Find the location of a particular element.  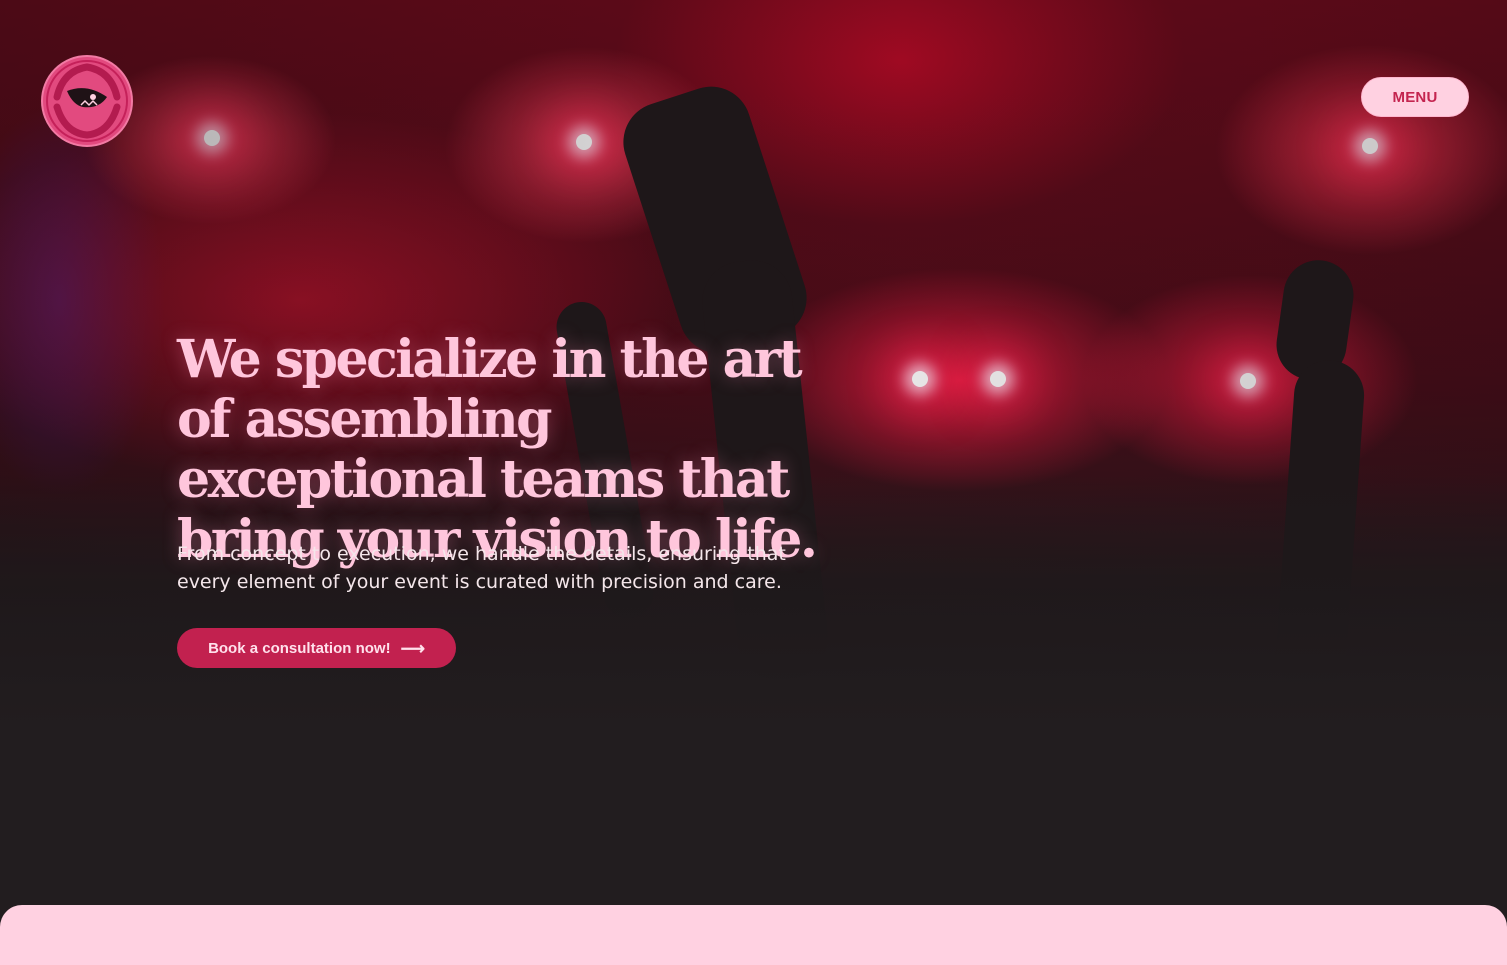

book-consultation-button: Book a consultation now! ⟶ is located at coordinates (316, 648).